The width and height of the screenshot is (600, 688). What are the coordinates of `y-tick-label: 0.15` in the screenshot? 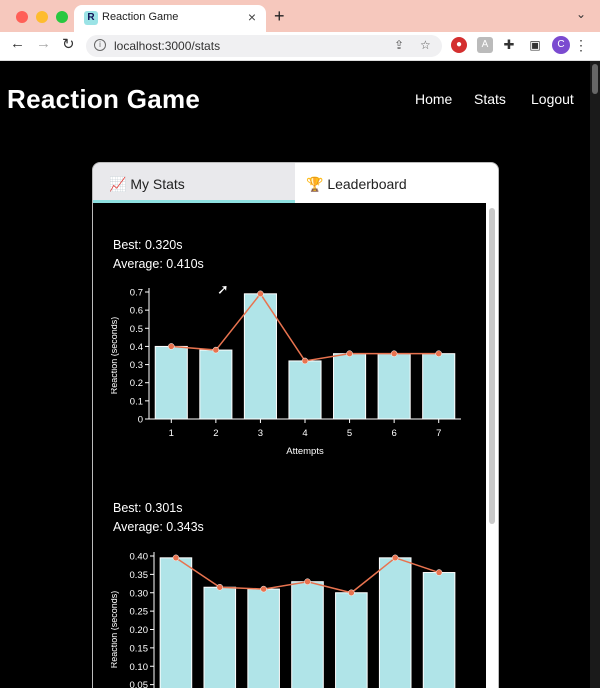 It's located at (139, 648).